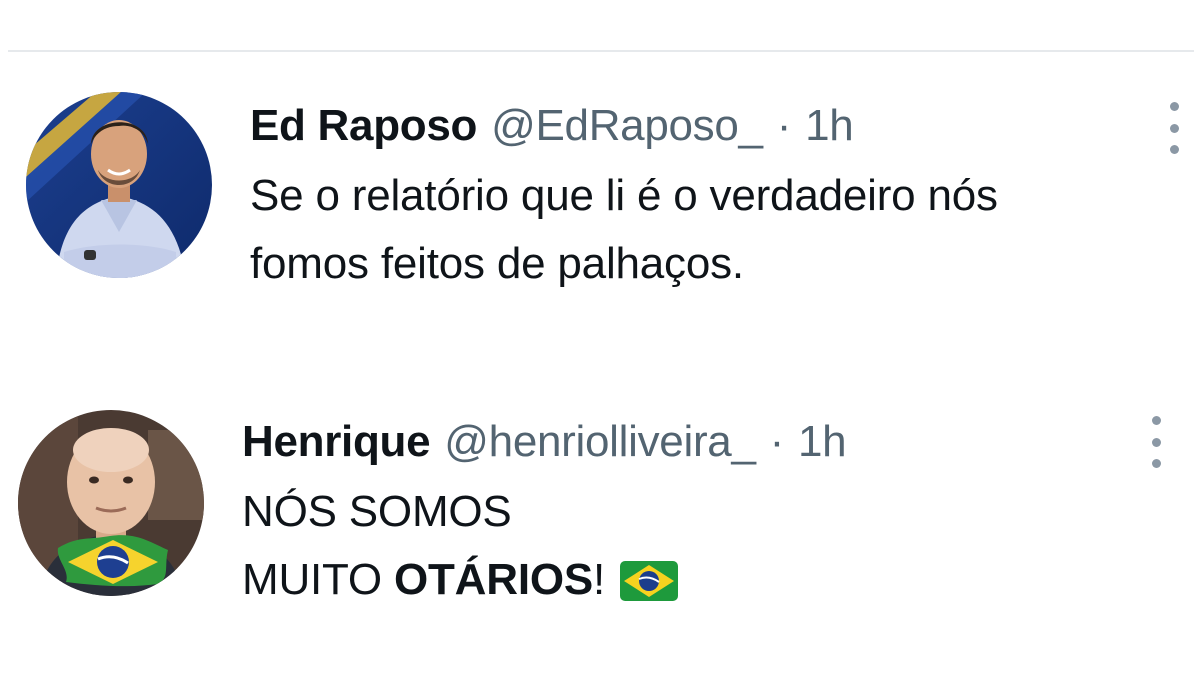  Describe the element at coordinates (336, 442) in the screenshot. I see `author-name: Henrique` at that location.